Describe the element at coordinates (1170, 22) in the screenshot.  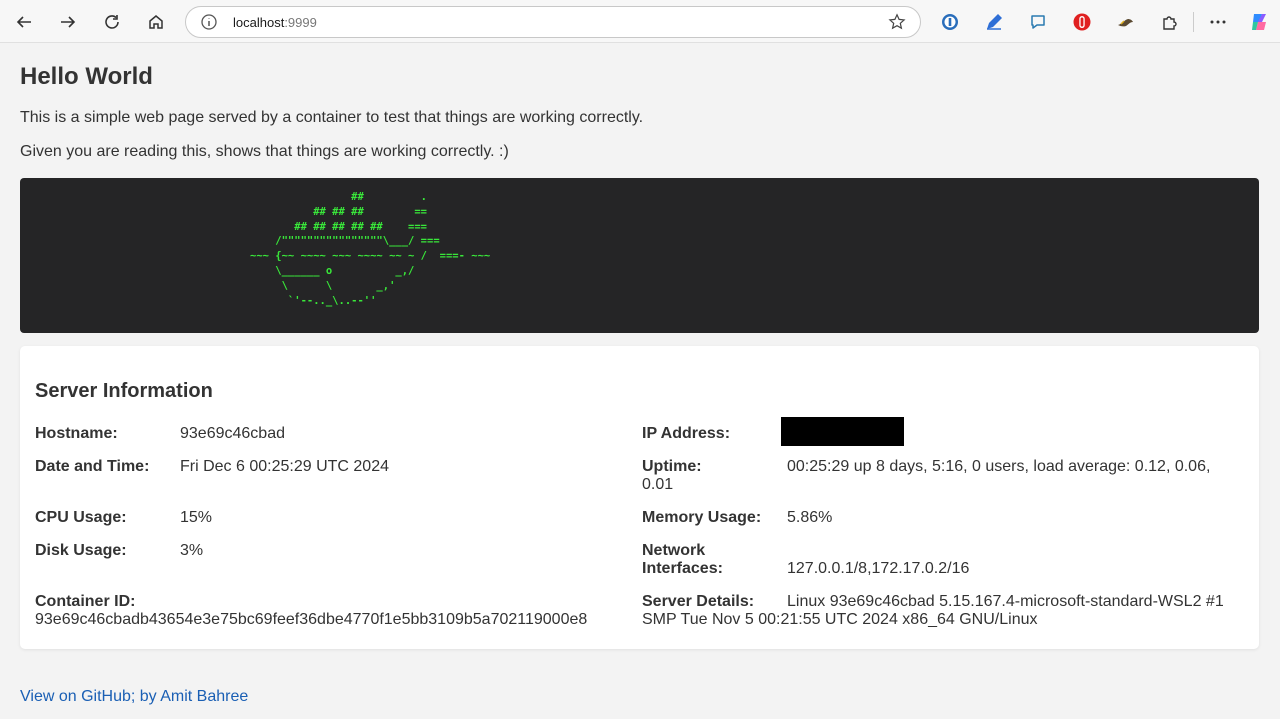
I see `puzzle-extension-icon` at that location.